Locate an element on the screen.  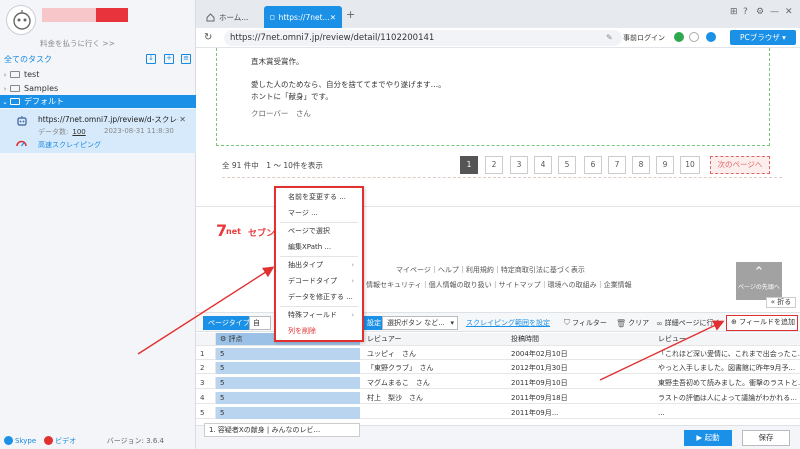
tab-active-page: https://7net... ✕ is located at coordinates (303, 17).